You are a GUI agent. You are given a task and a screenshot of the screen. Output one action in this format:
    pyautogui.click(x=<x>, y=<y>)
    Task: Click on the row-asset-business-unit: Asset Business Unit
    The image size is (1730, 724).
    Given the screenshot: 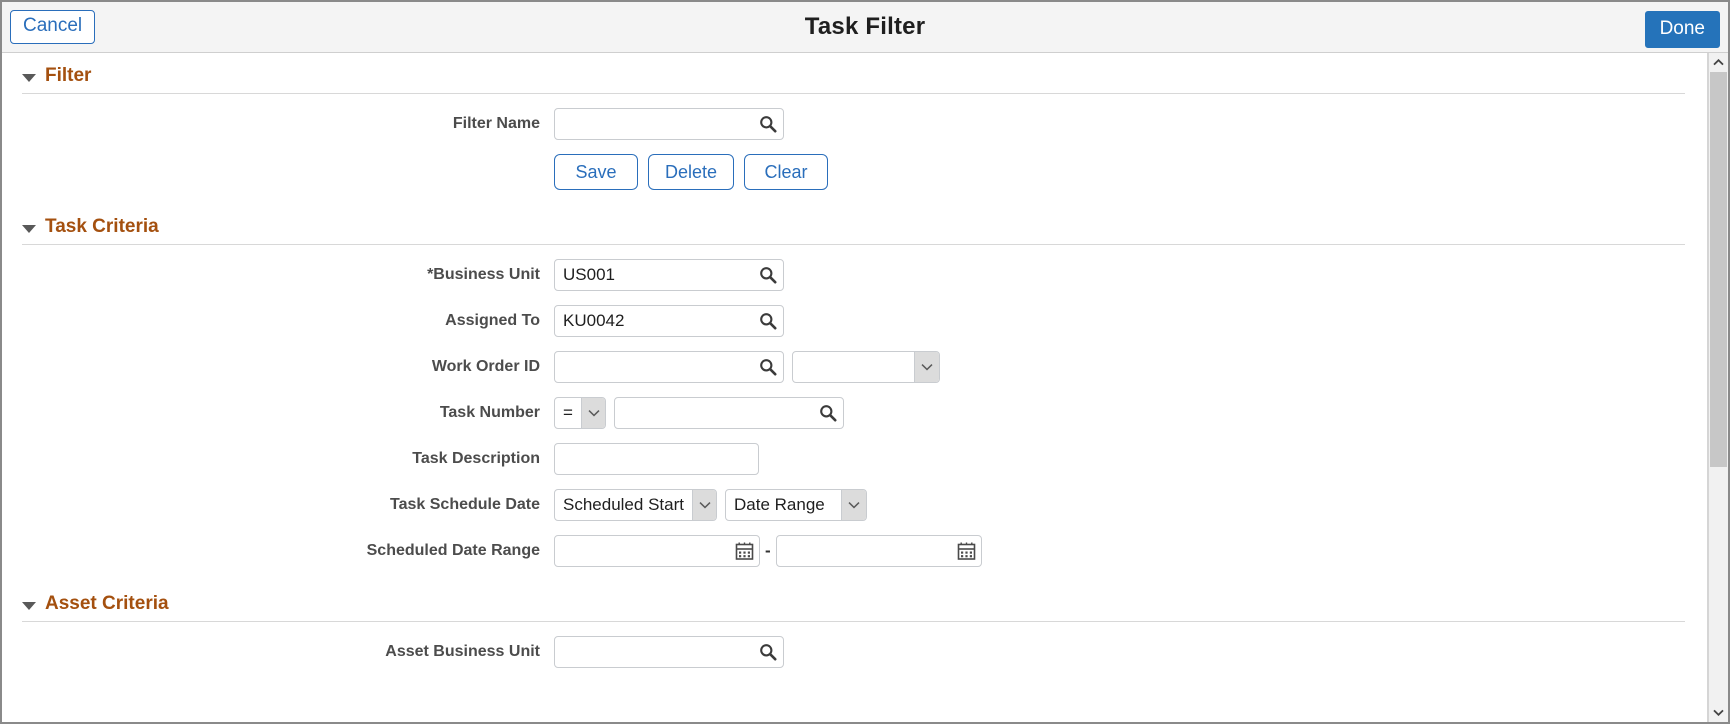 What is the action you would take?
    pyautogui.click(x=854, y=652)
    